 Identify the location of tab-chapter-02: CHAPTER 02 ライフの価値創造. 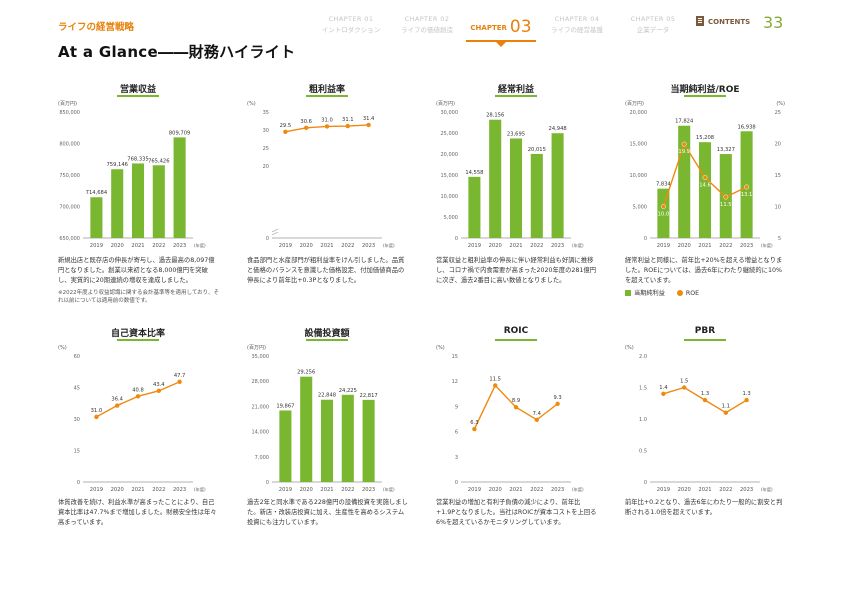
(427, 26).